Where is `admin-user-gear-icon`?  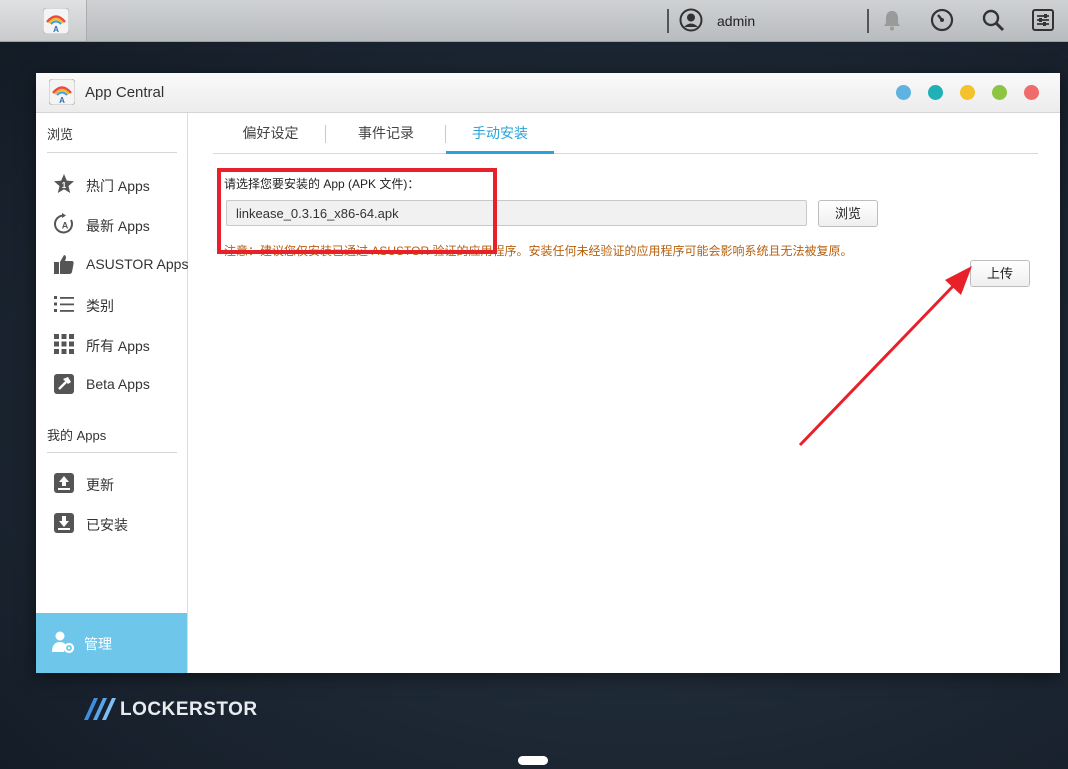
admin-user-gear-icon is located at coordinates (63, 642).